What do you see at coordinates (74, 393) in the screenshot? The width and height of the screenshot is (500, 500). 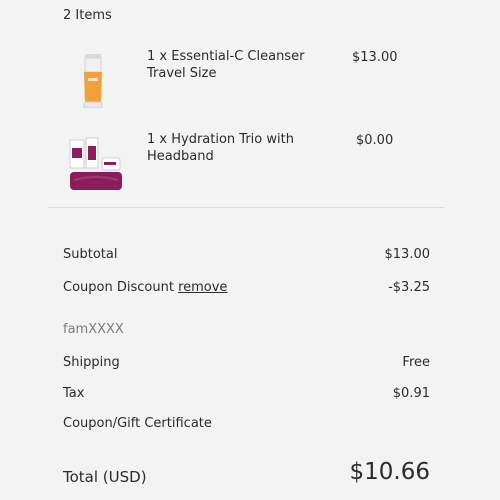 I see `tax-label: Tax` at bounding box center [74, 393].